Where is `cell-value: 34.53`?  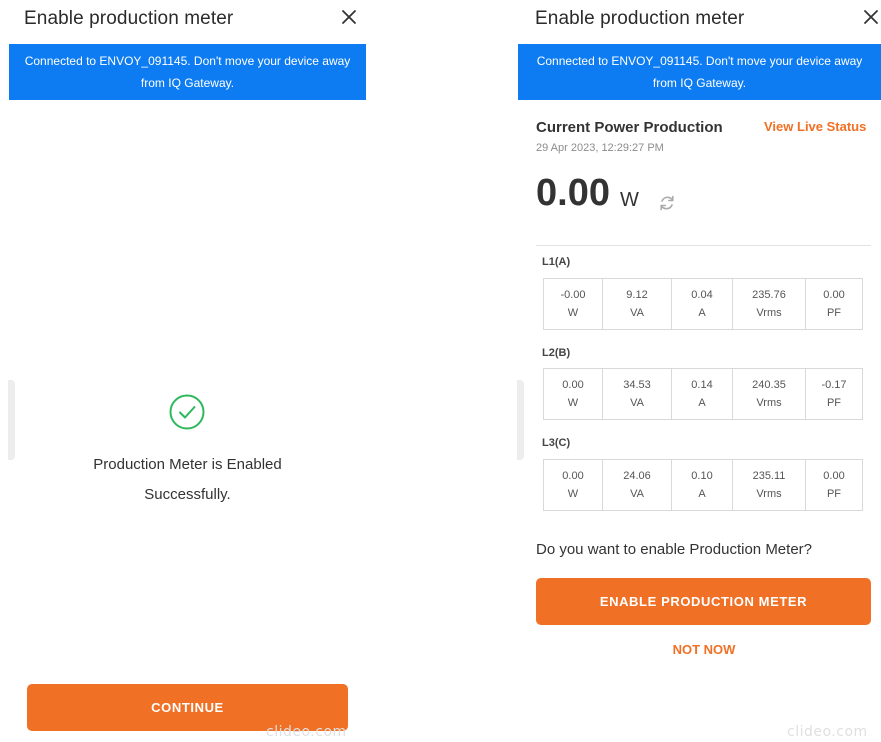 cell-value: 34.53 is located at coordinates (637, 385).